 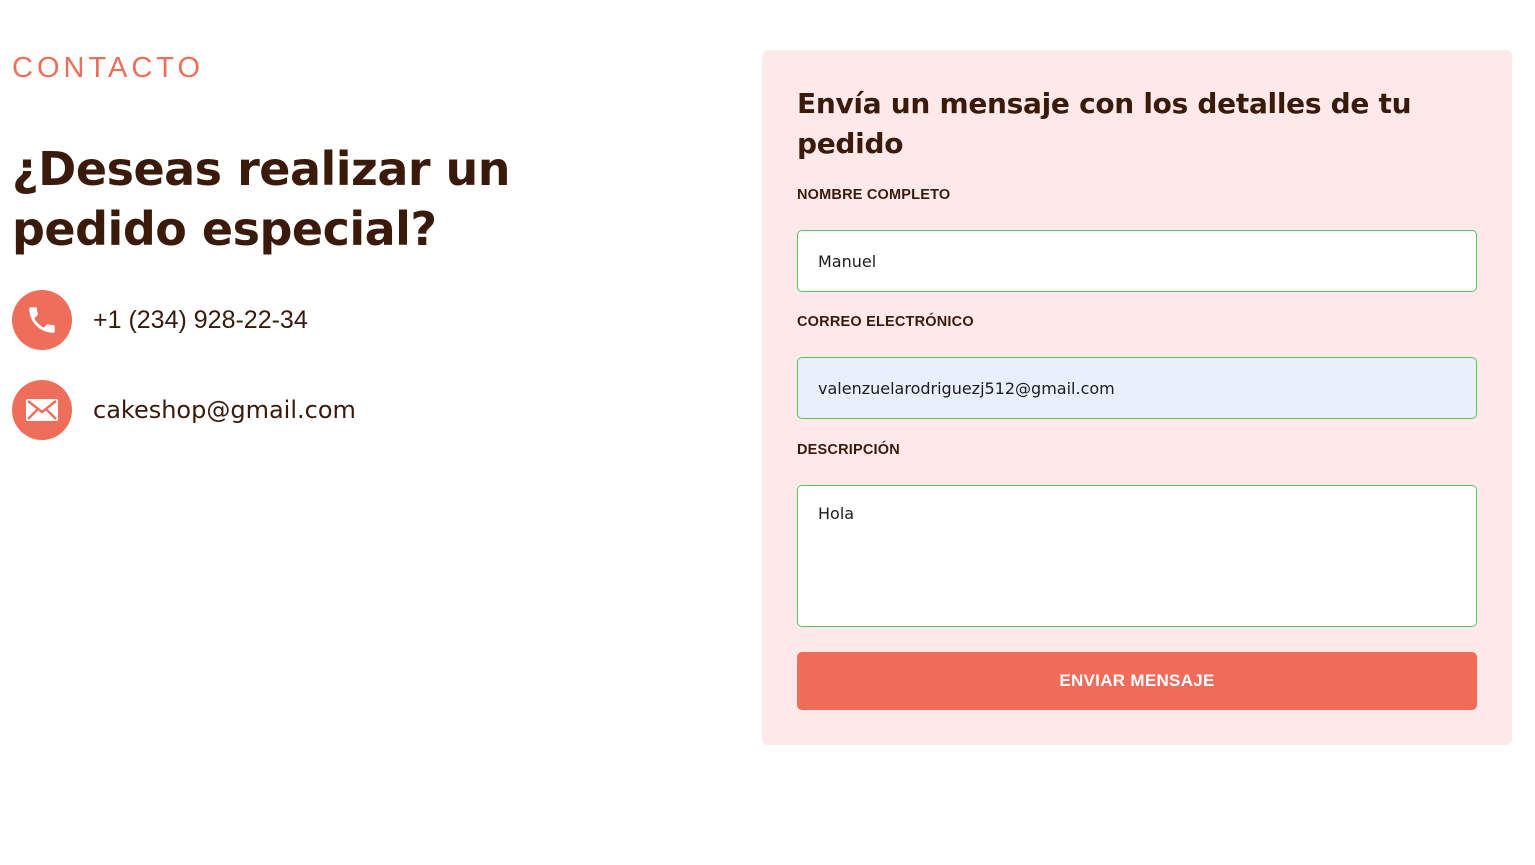 I want to click on phone-icon, so click(x=42, y=320).